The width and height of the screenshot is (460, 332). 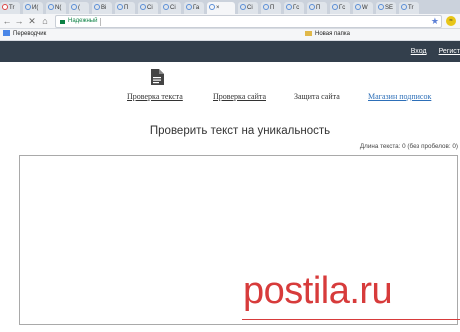 I want to click on tab: SE, so click(x=386, y=8).